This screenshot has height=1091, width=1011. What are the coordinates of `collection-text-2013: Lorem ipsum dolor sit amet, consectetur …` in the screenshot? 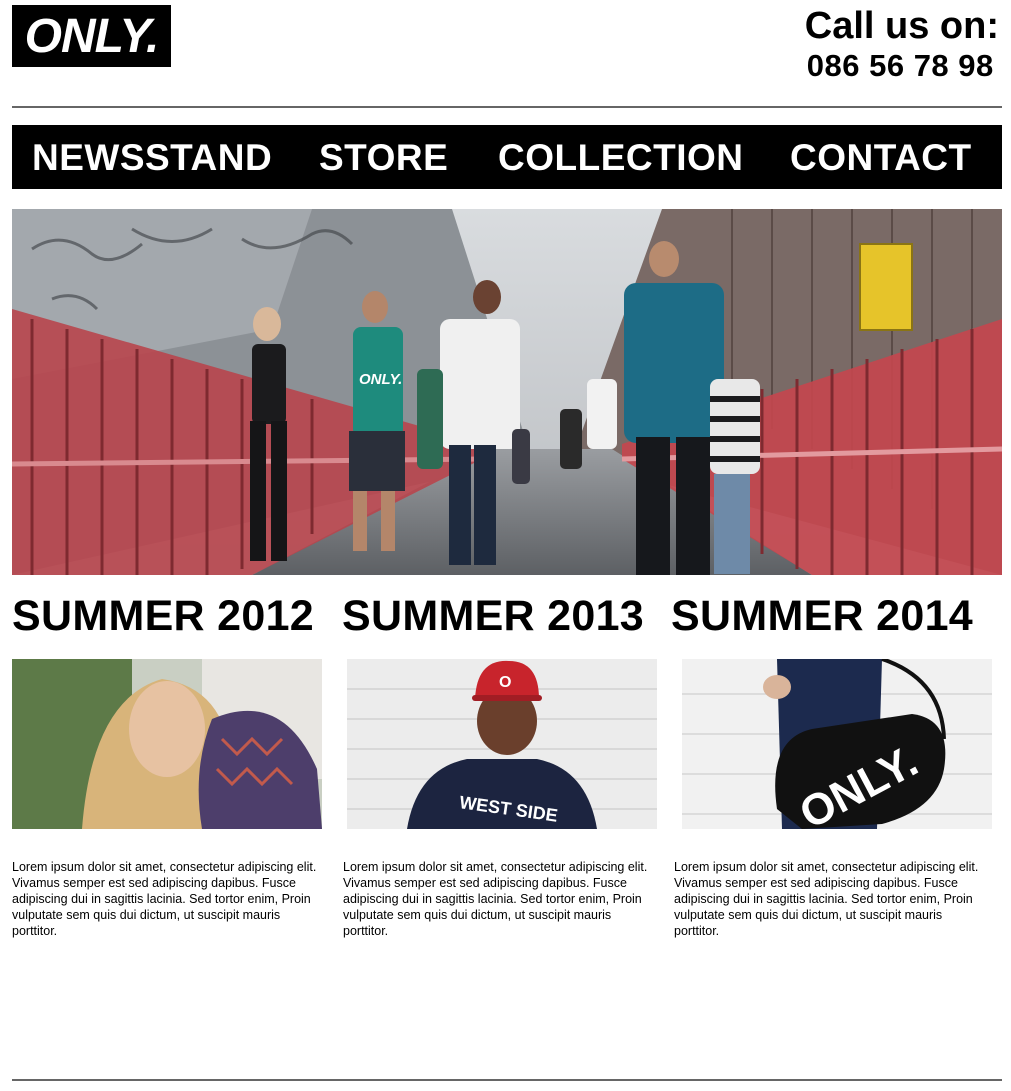 It's located at (495, 898).